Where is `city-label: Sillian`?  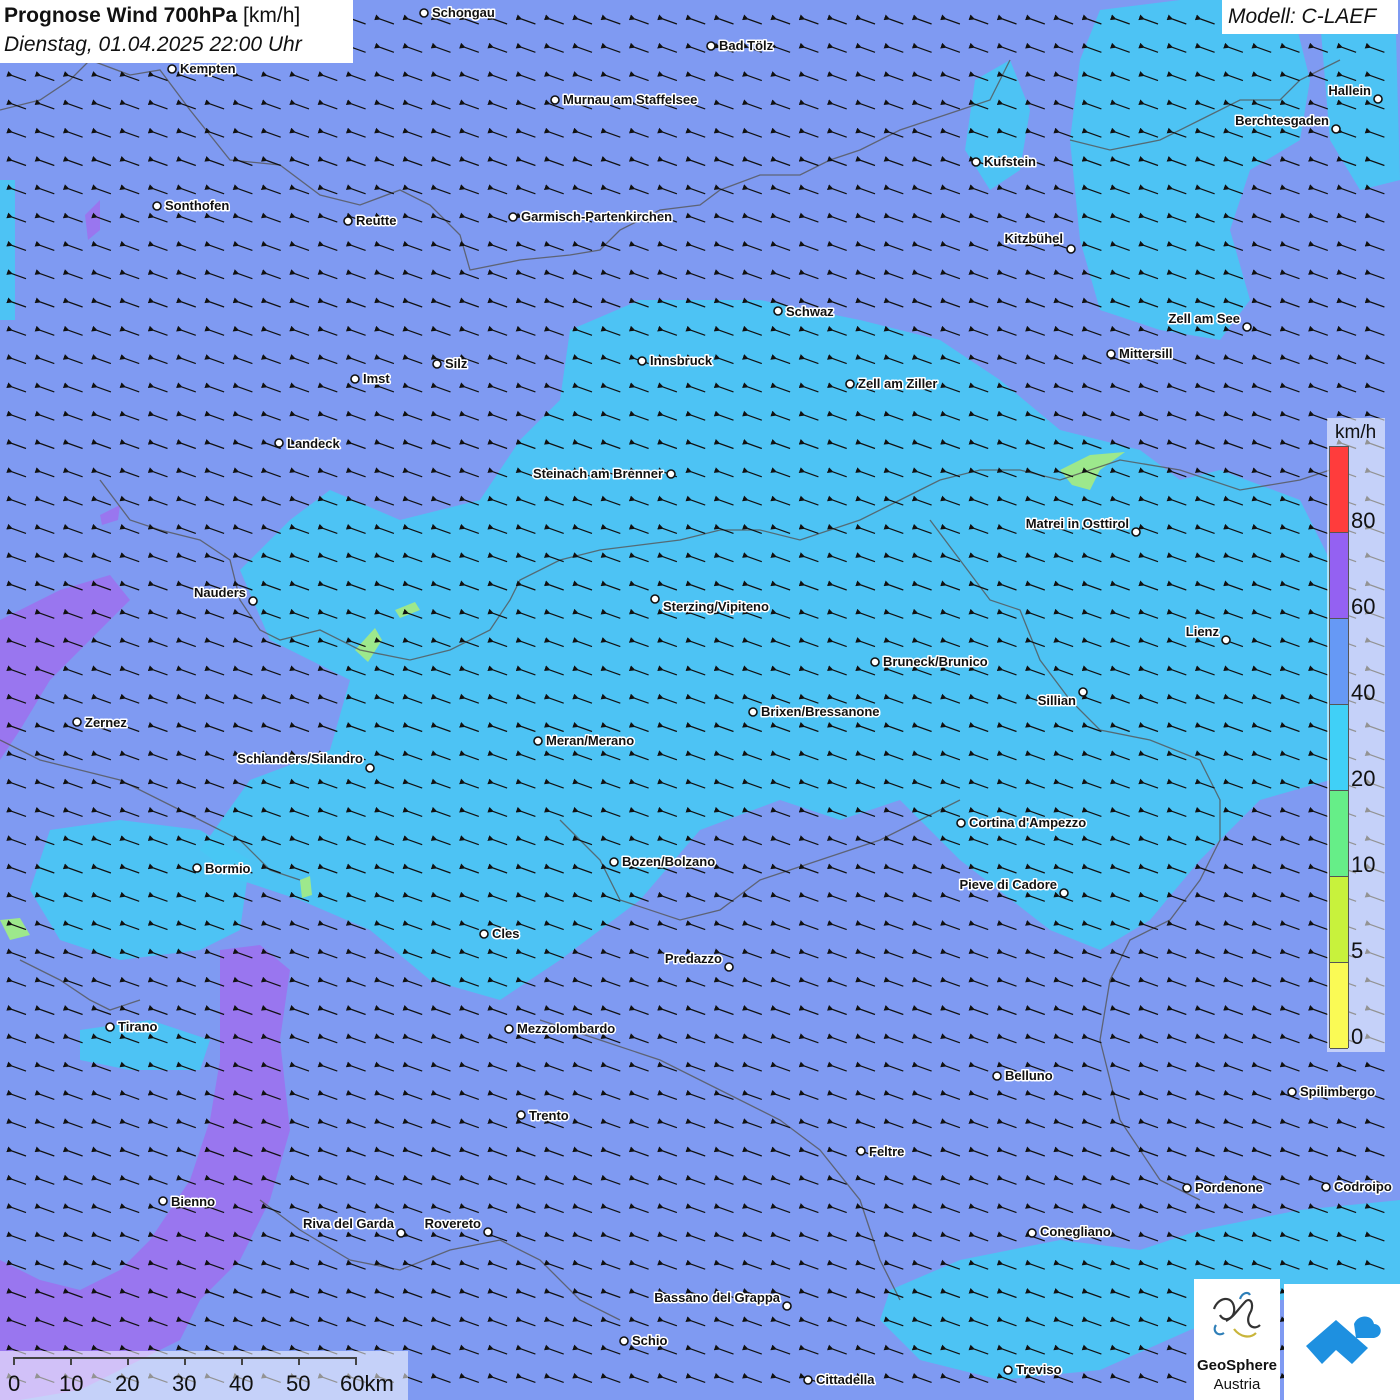 city-label: Sillian is located at coordinates (1057, 700).